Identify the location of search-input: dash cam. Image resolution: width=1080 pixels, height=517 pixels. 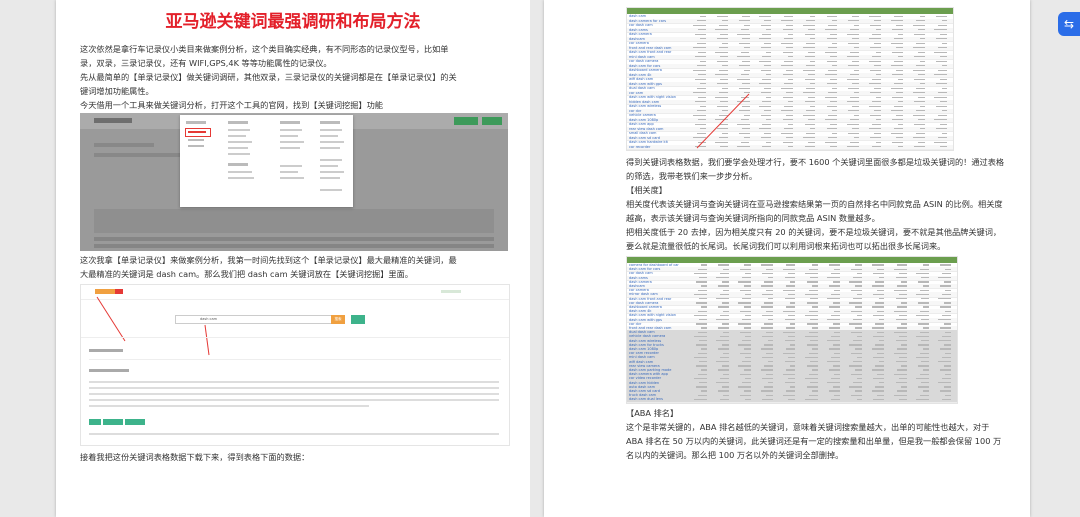
(254, 319).